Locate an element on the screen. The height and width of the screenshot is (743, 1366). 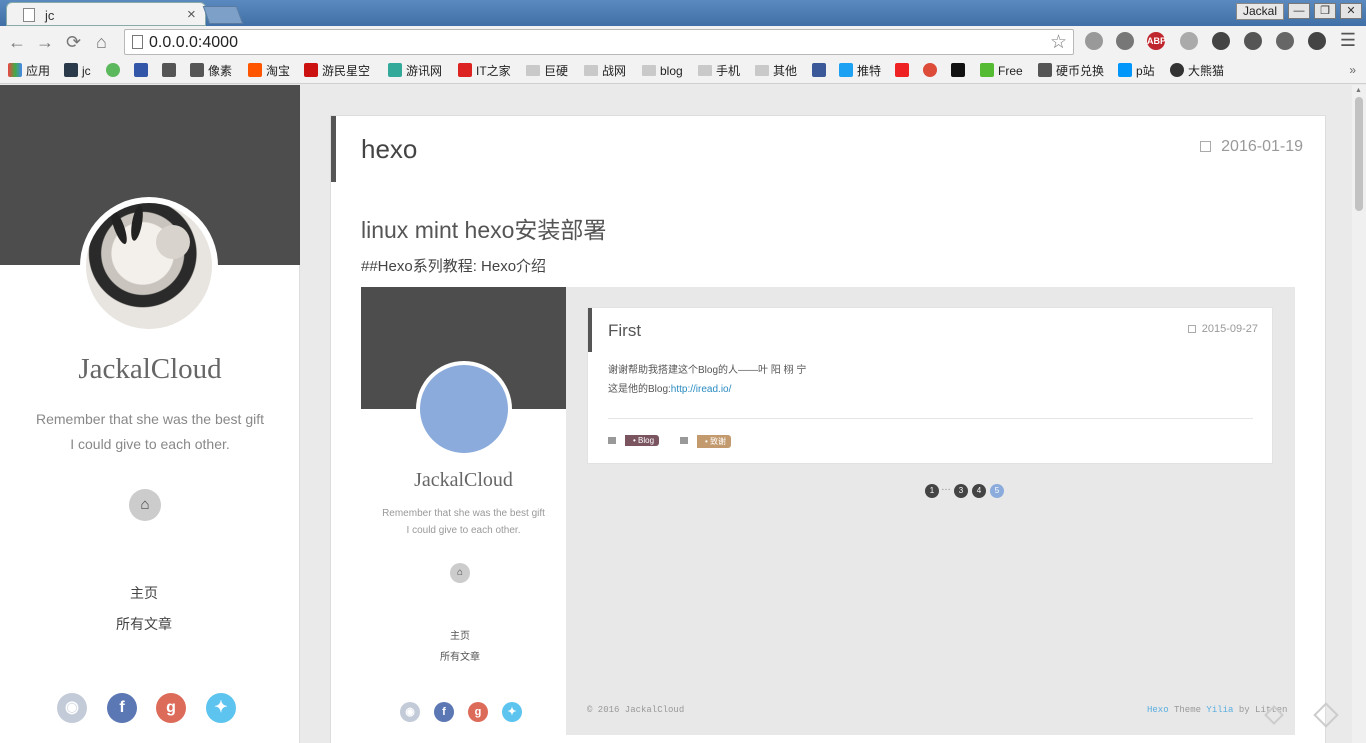
wechat-icon is located at coordinates (113, 70).